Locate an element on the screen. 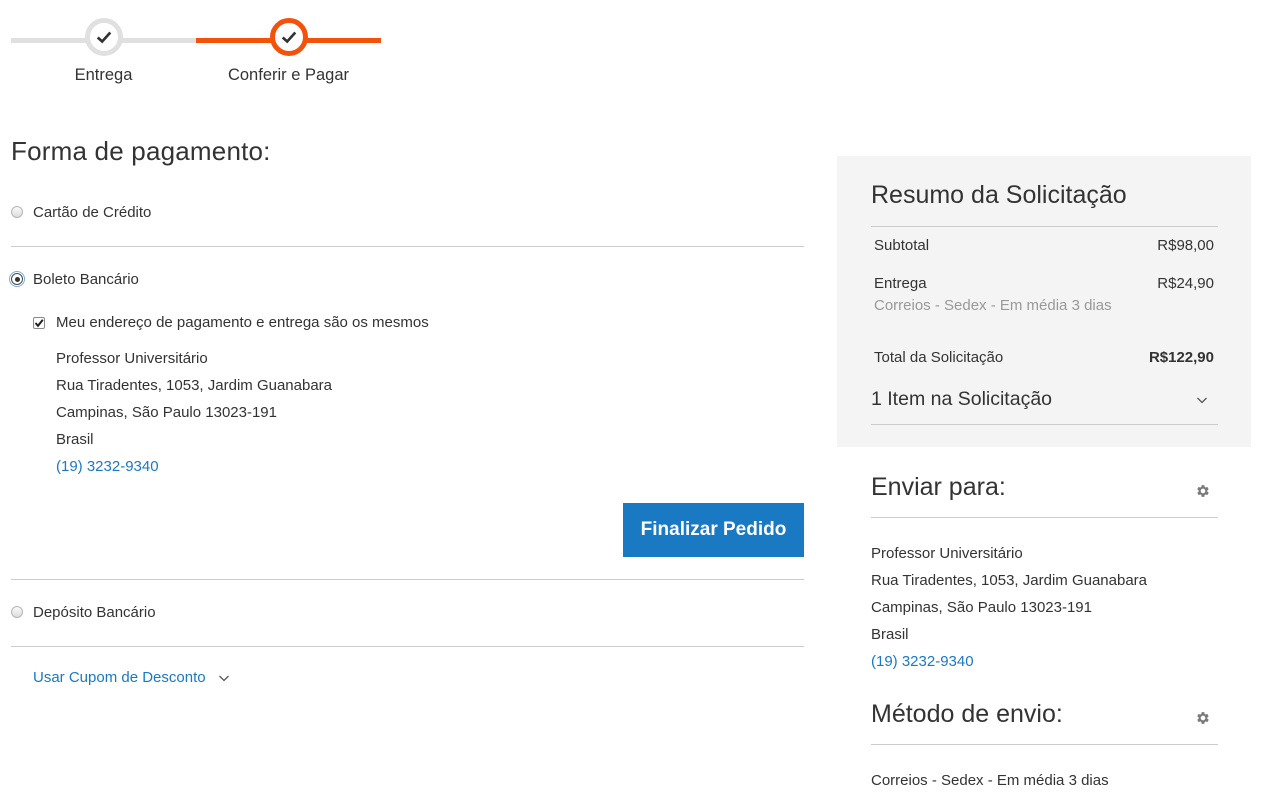 This screenshot has width=1265, height=807. coupon-toggle: Usar Cupom de Desconto is located at coordinates (131, 677).